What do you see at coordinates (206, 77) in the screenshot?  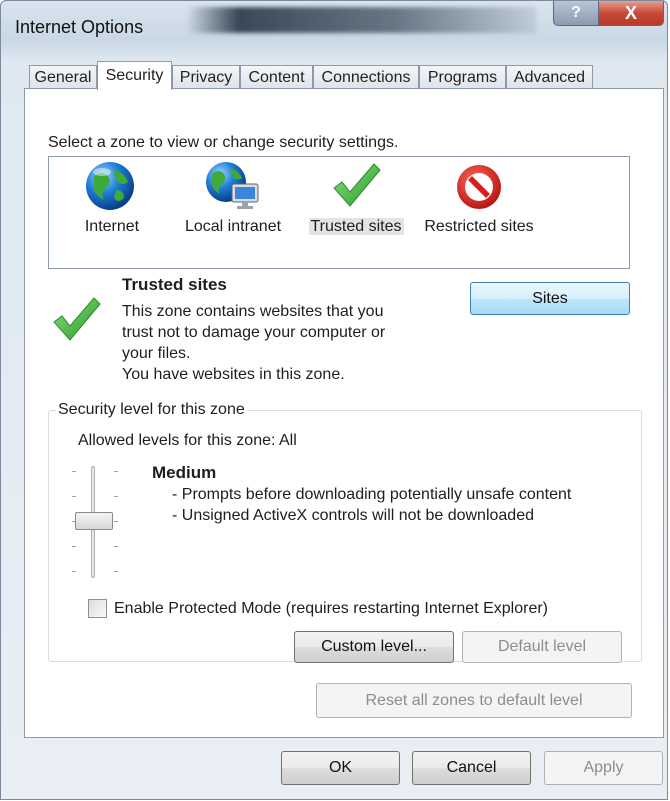 I see `tab-privacy: Privacy` at bounding box center [206, 77].